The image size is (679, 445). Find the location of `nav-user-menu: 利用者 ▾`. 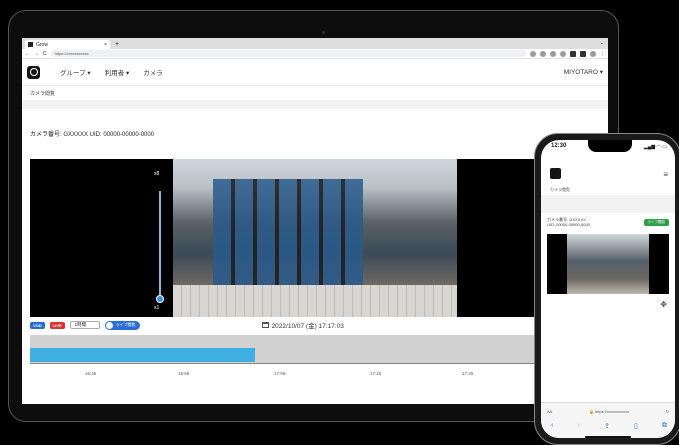

nav-user-menu: 利用者 ▾ is located at coordinates (117, 72).